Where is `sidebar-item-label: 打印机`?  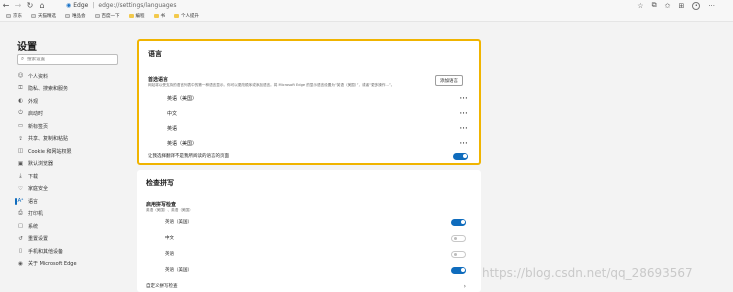 sidebar-item-label: 打印机 is located at coordinates (36, 214).